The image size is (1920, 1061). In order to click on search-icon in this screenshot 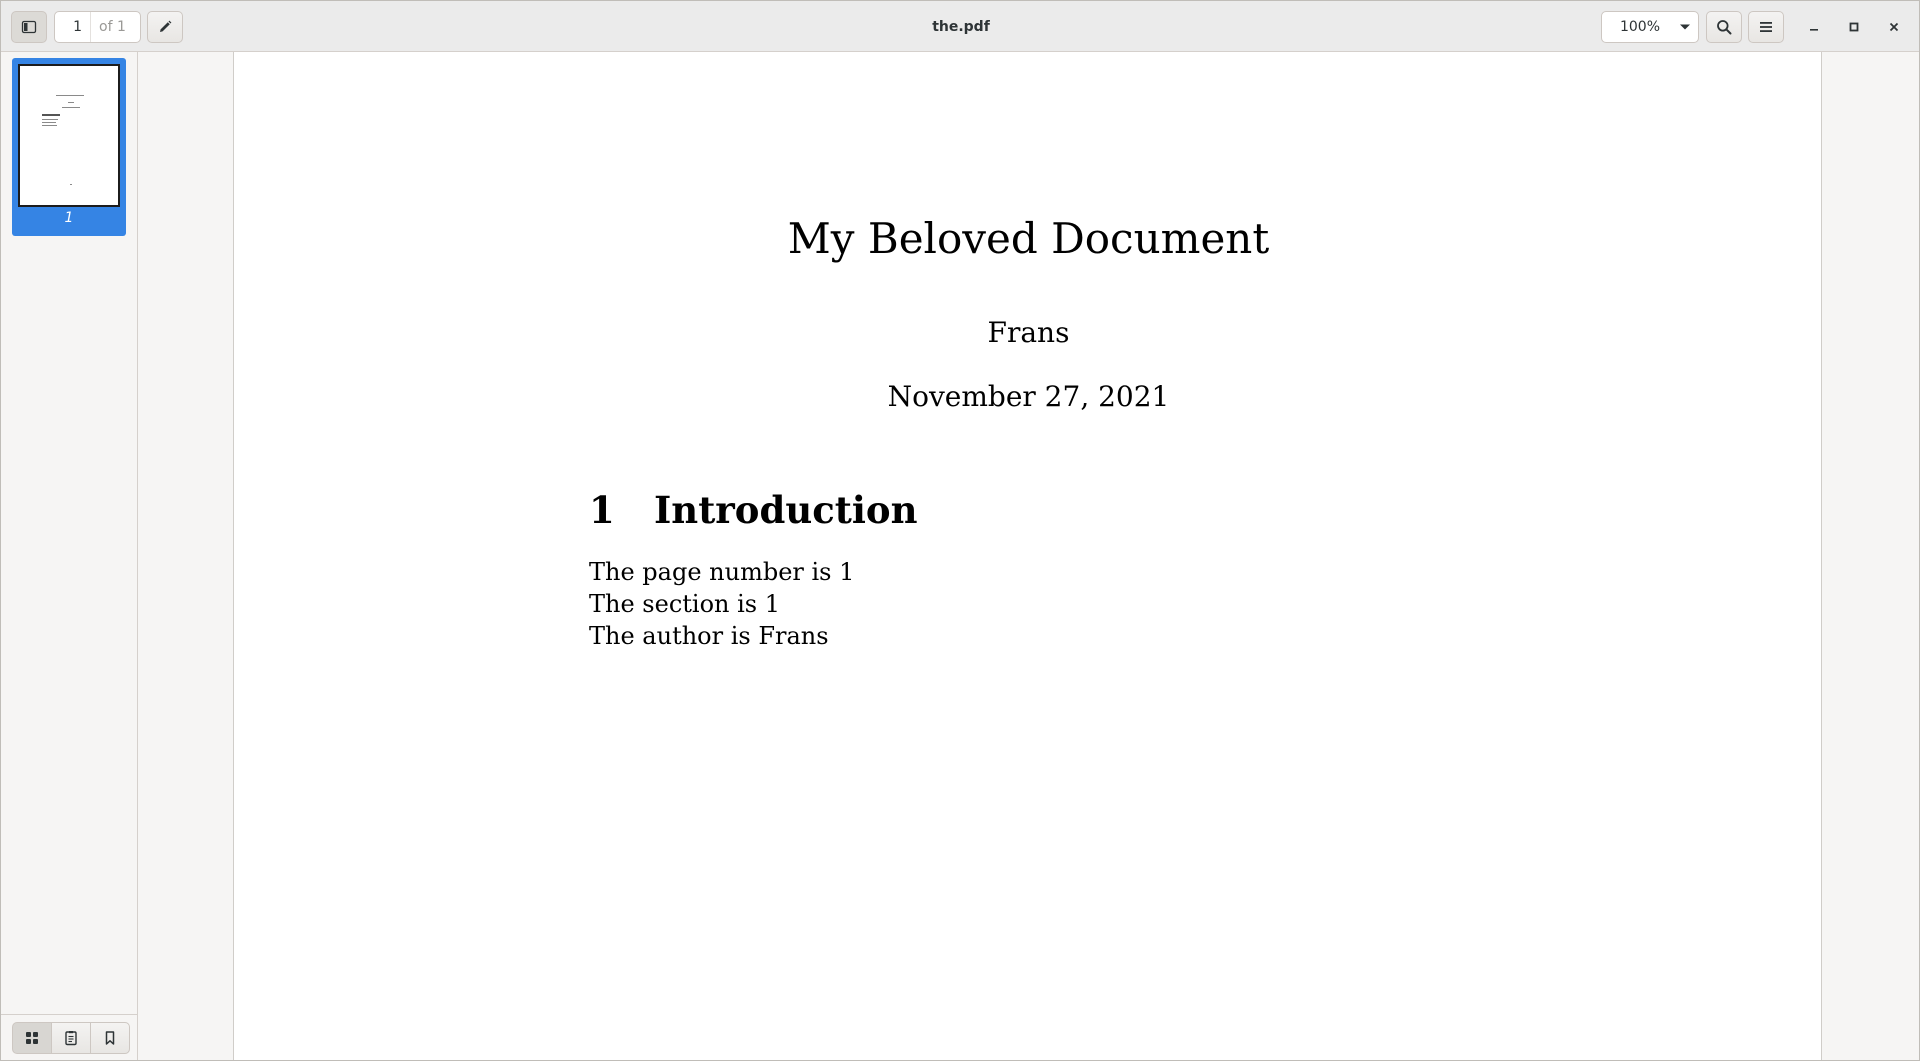, I will do `click(1724, 27)`.